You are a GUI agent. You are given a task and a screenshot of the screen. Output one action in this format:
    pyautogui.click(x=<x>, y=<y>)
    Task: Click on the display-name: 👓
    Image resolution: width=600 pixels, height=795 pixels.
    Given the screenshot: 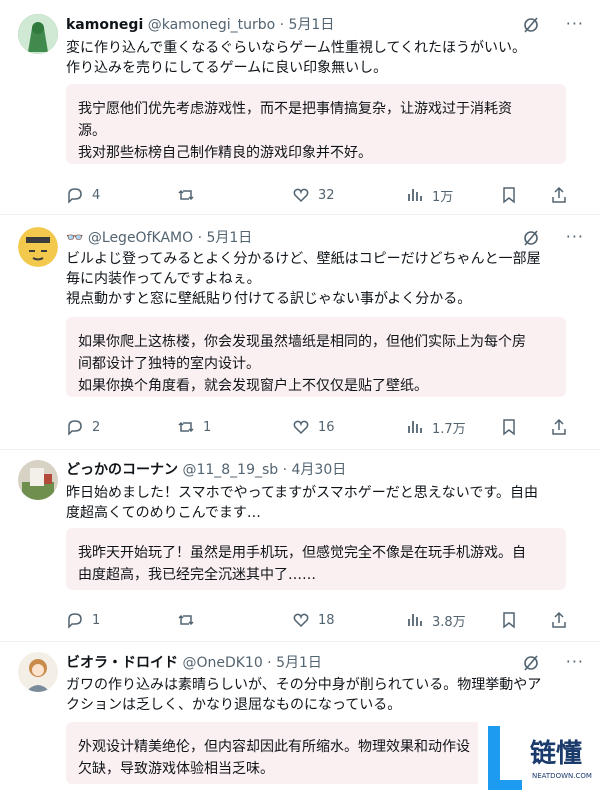 What is the action you would take?
    pyautogui.click(x=74, y=238)
    